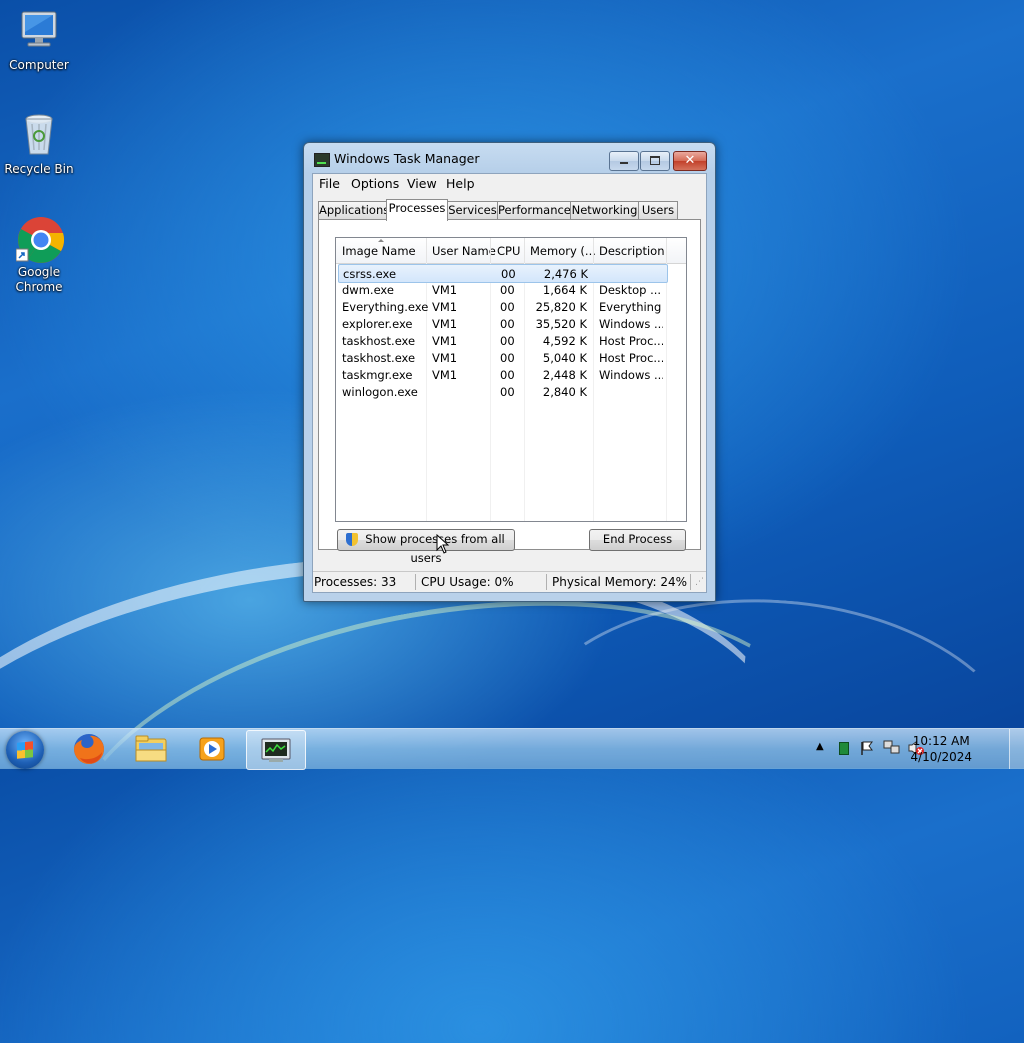 This screenshot has height=1043, width=1024. I want to click on cell-memory: 25,820 K, so click(561, 307).